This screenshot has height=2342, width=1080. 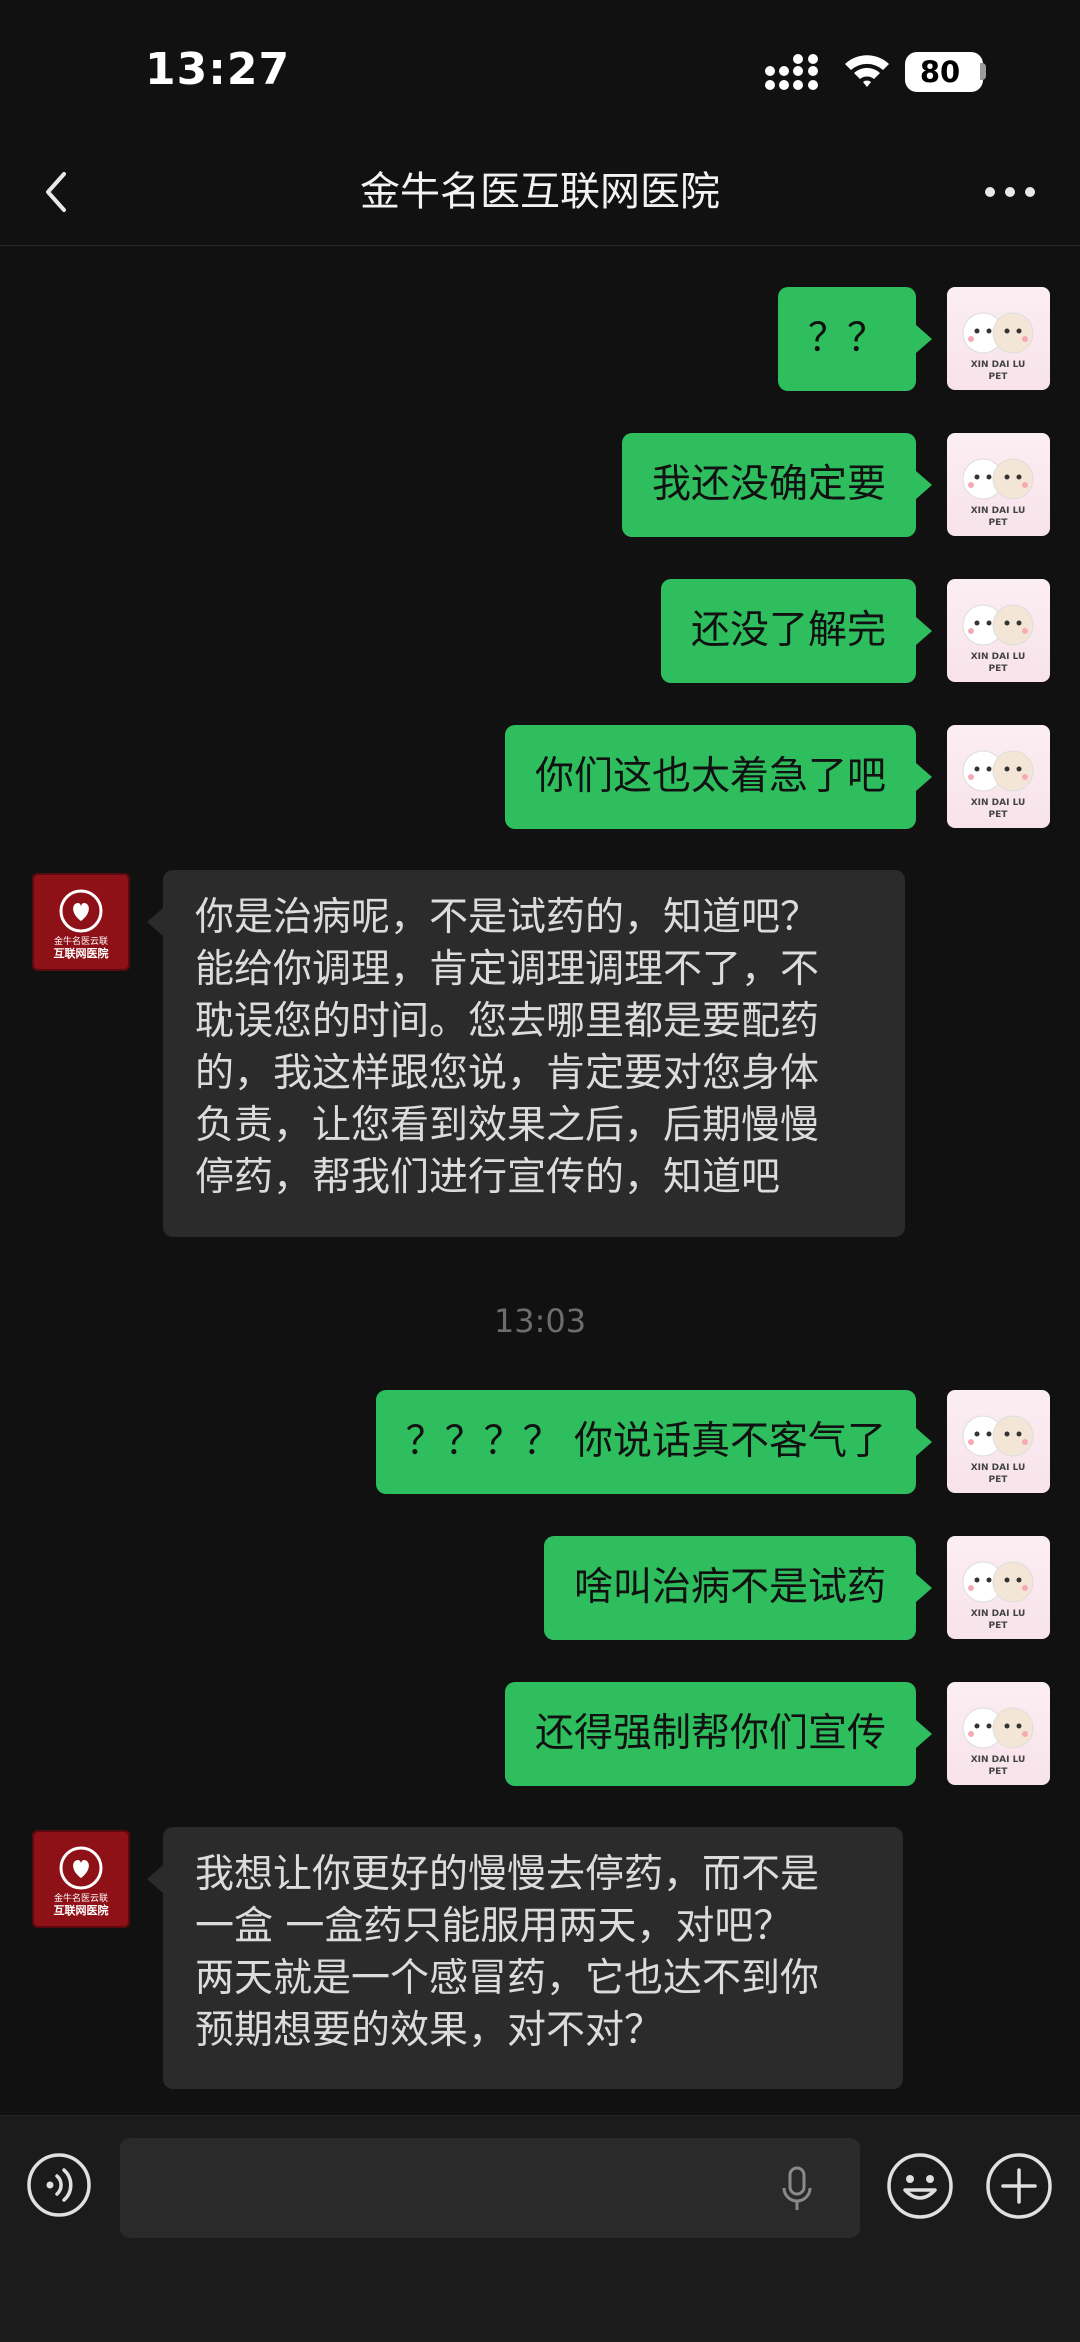 I want to click on message-line: 预期想要的效果，对不对？, so click(x=429, y=2030).